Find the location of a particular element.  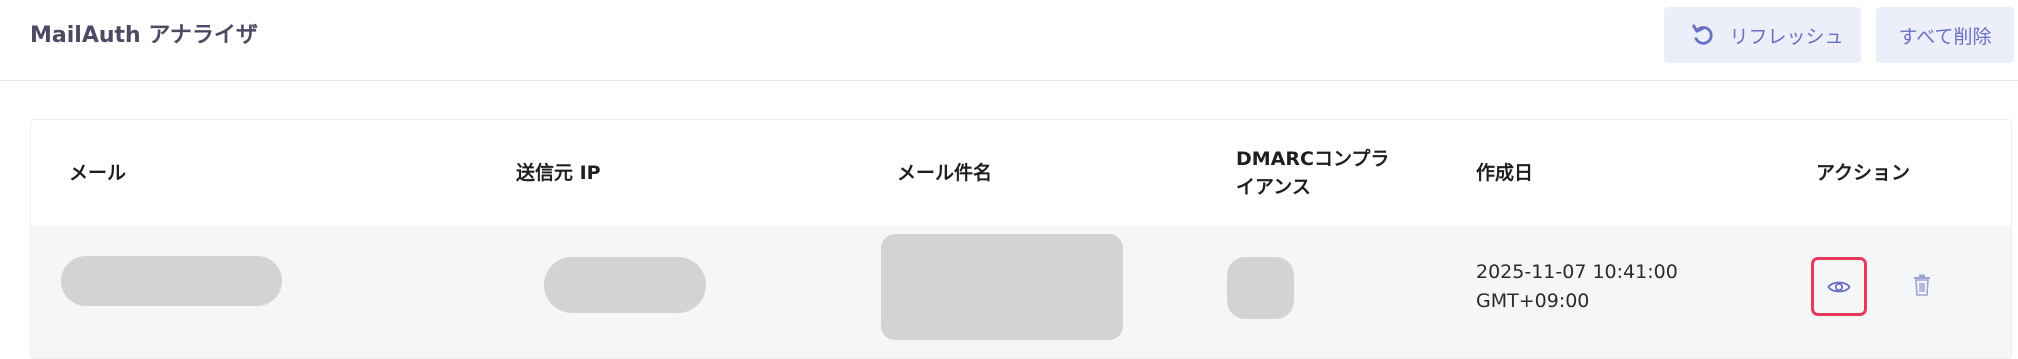

column-header-dmarc: DMARCコンプラ イアンス is located at coordinates (1312, 173).